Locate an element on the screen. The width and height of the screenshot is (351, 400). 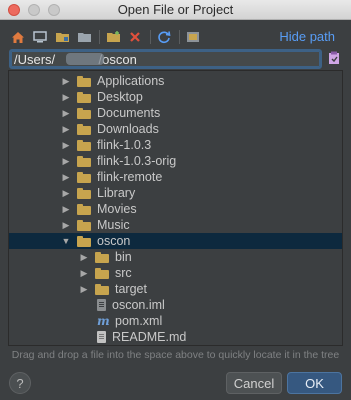
module-folder-icon is located at coordinates (84, 37).